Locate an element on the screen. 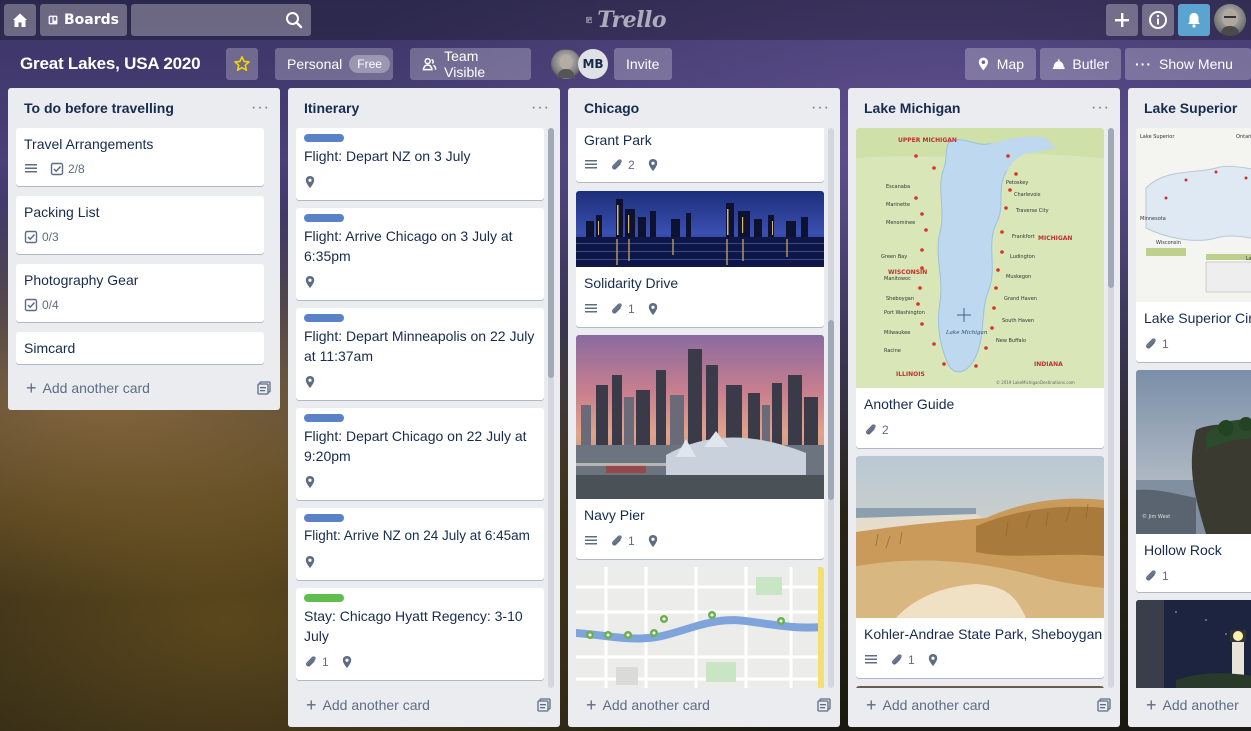  board-title: Great Lakes, USA 2020 is located at coordinates (110, 64).